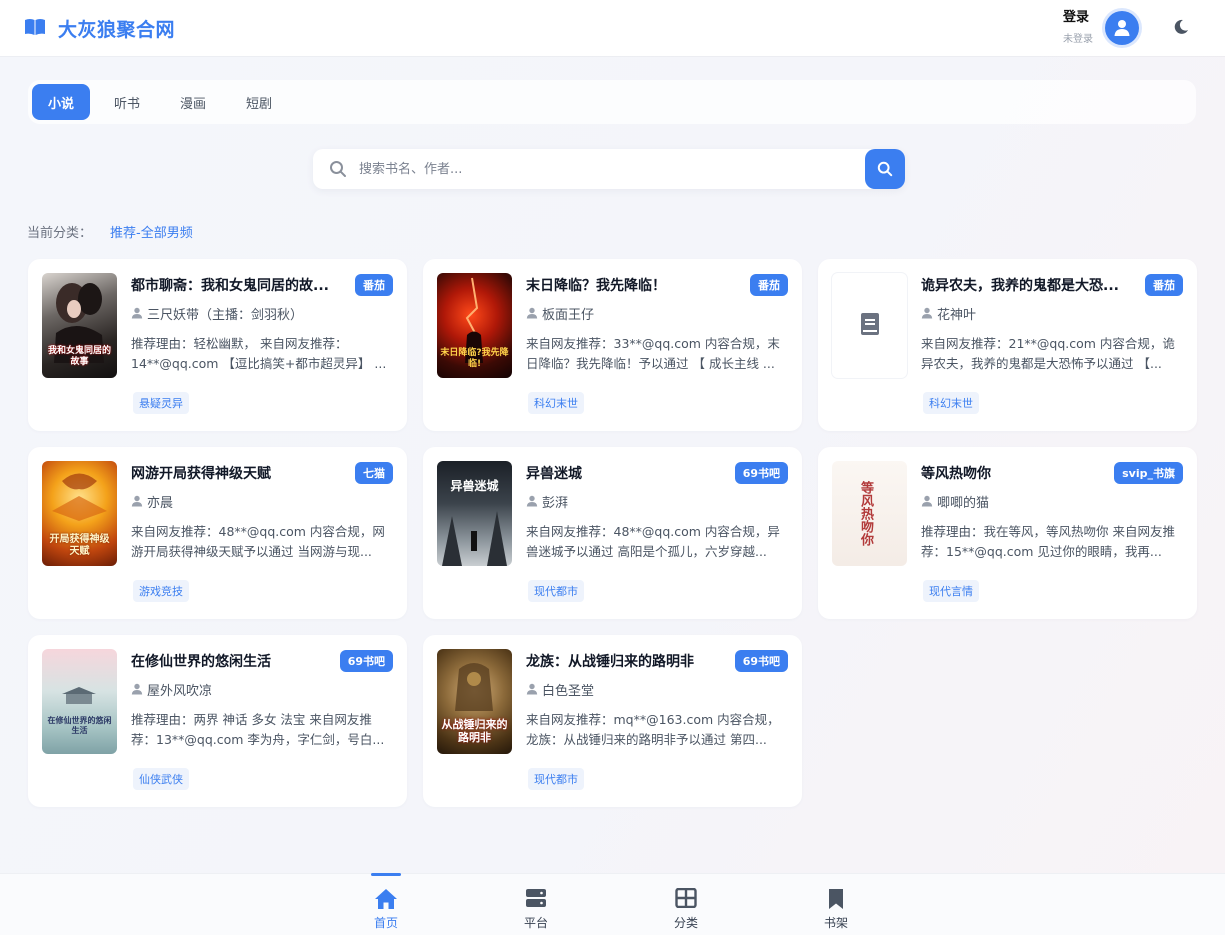 The image size is (1225, 935). I want to click on search-input, so click(612, 169).